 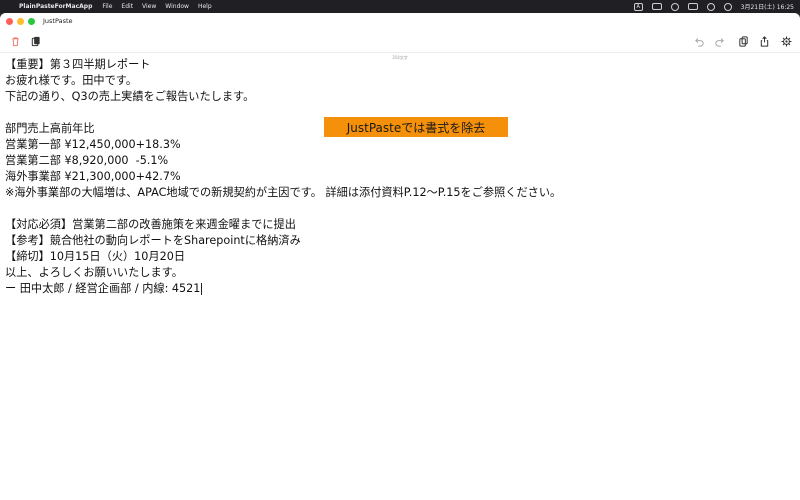 I want to click on menu-file: File, so click(x=107, y=6).